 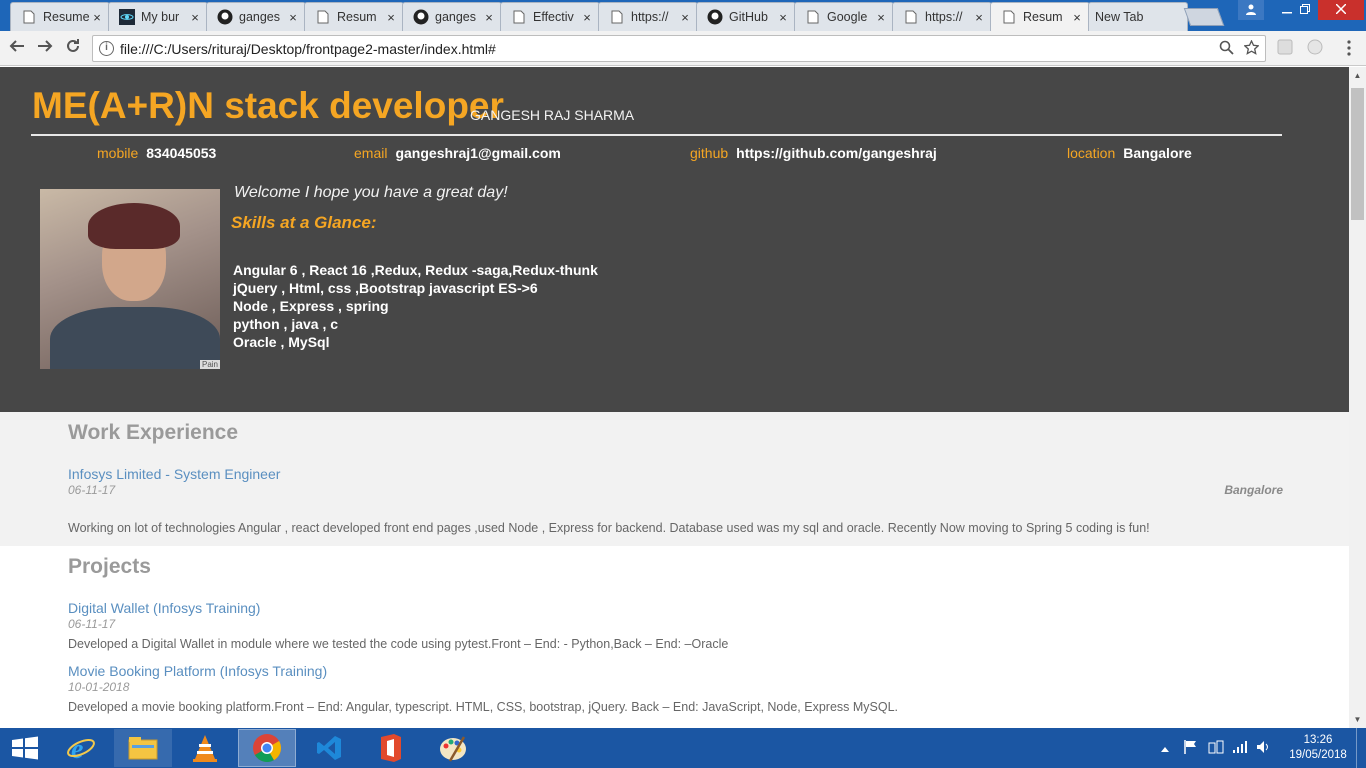 What do you see at coordinates (391, 748) in the screenshot?
I see `taskbar-office` at bounding box center [391, 748].